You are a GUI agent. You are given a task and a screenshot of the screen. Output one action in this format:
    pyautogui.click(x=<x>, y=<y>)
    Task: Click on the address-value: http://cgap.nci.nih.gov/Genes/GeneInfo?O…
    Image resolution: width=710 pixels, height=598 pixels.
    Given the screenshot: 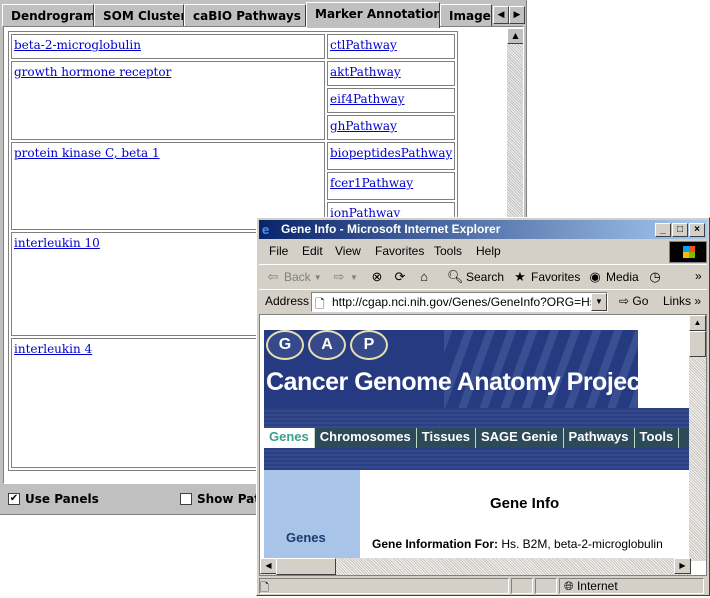 What is the action you would take?
    pyautogui.click(x=469, y=302)
    